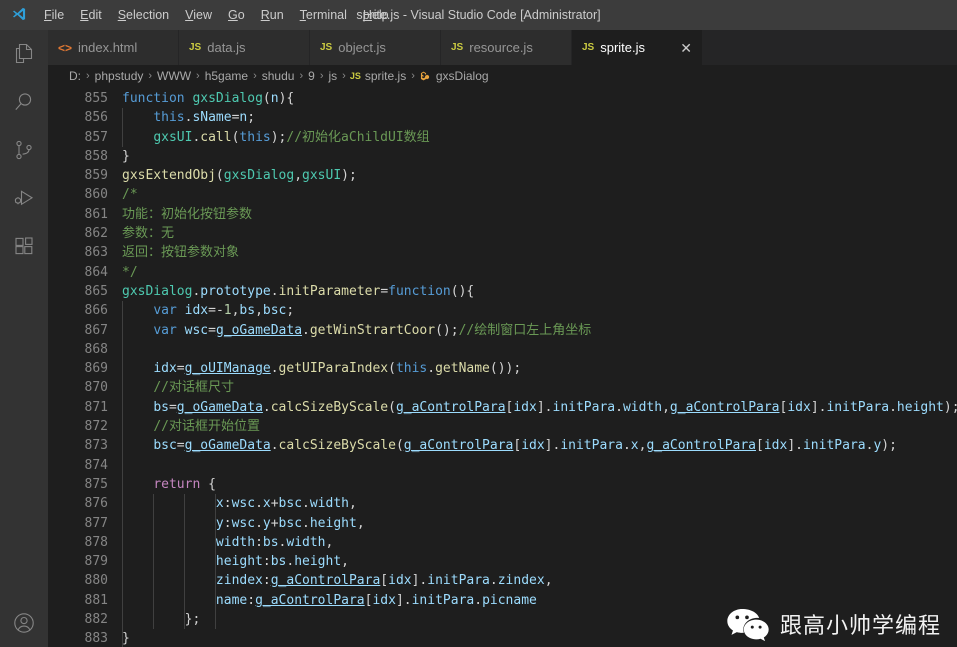 This screenshot has height=647, width=957. Describe the element at coordinates (96, 581) in the screenshot. I see `line-number: 880` at that location.